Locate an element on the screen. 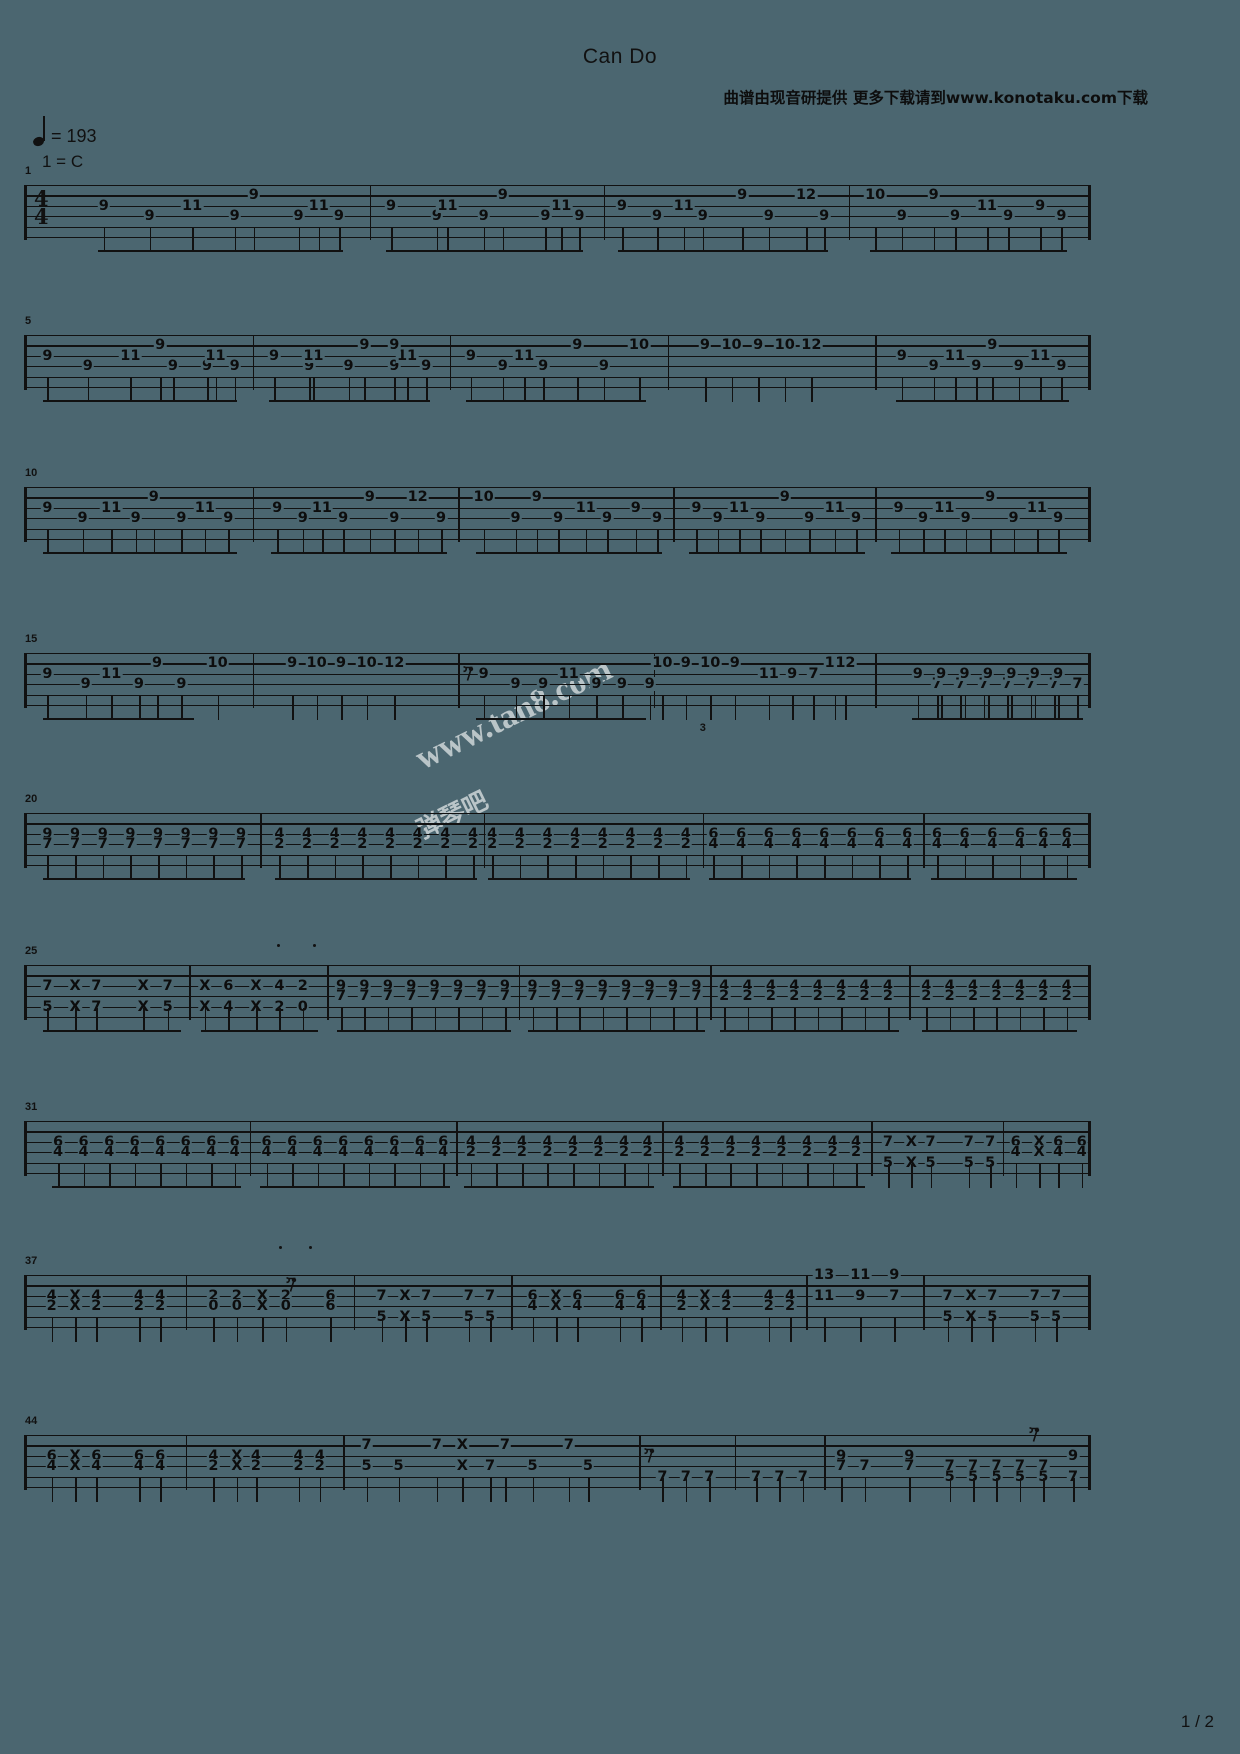  string-line is located at coordinates (556, 1436).